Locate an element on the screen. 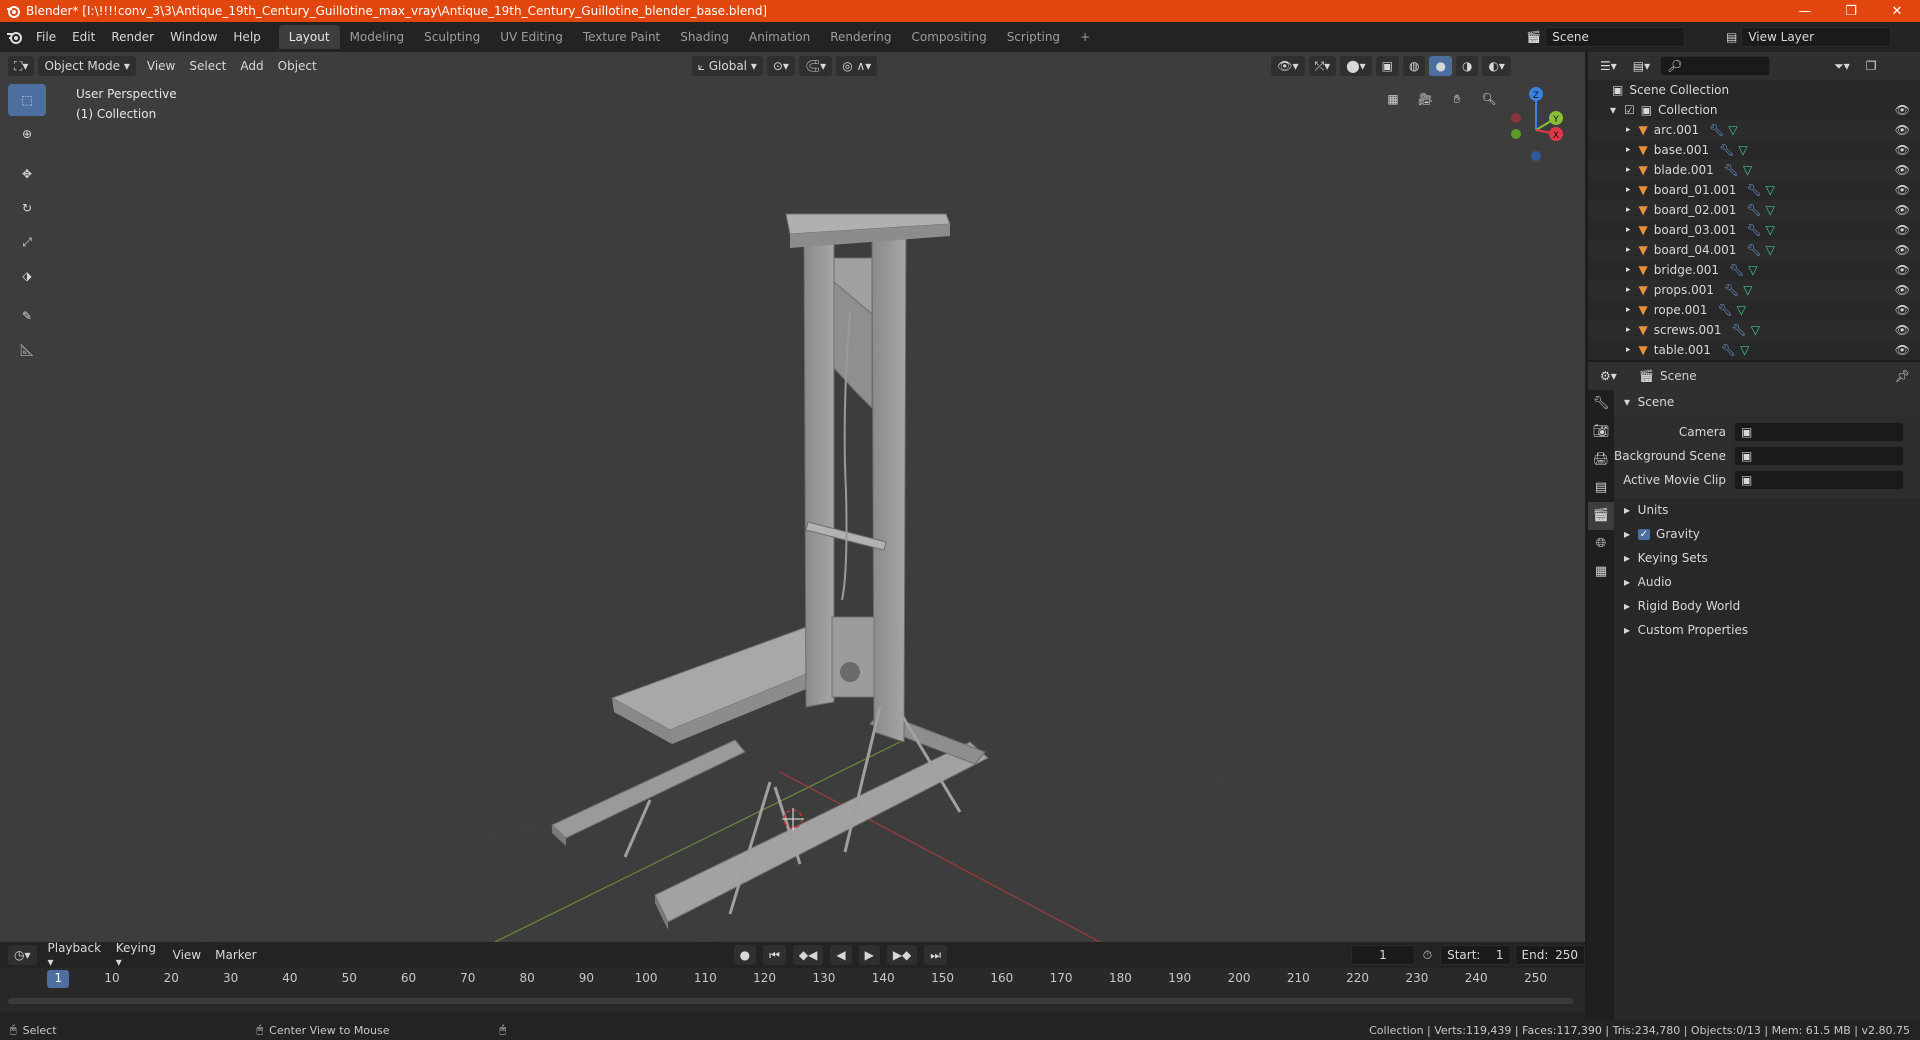 This screenshot has height=1040, width=1920. jump-start-icon: ⏮ is located at coordinates (774, 955).